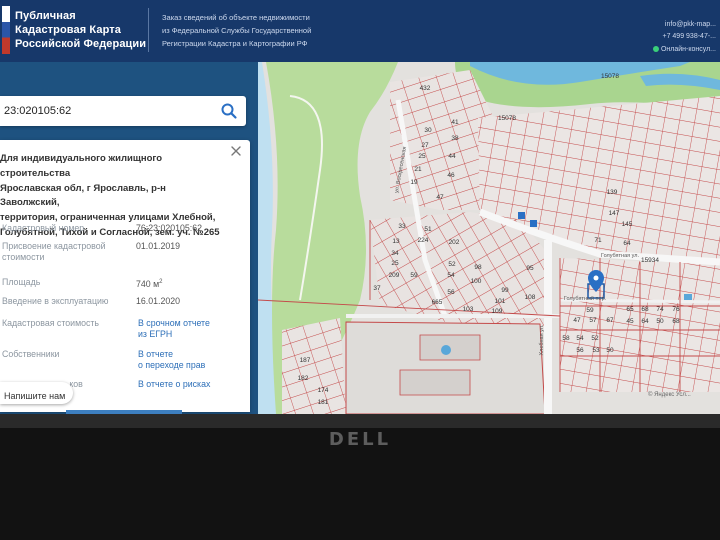  I want to click on close-icon, so click(236, 151).